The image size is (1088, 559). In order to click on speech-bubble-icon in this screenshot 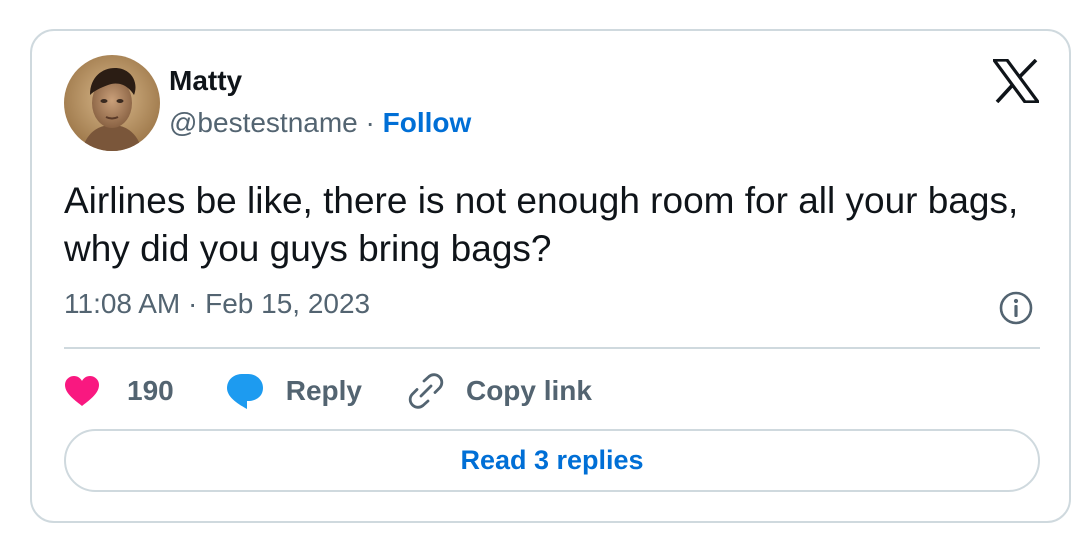, I will do `click(244, 391)`.